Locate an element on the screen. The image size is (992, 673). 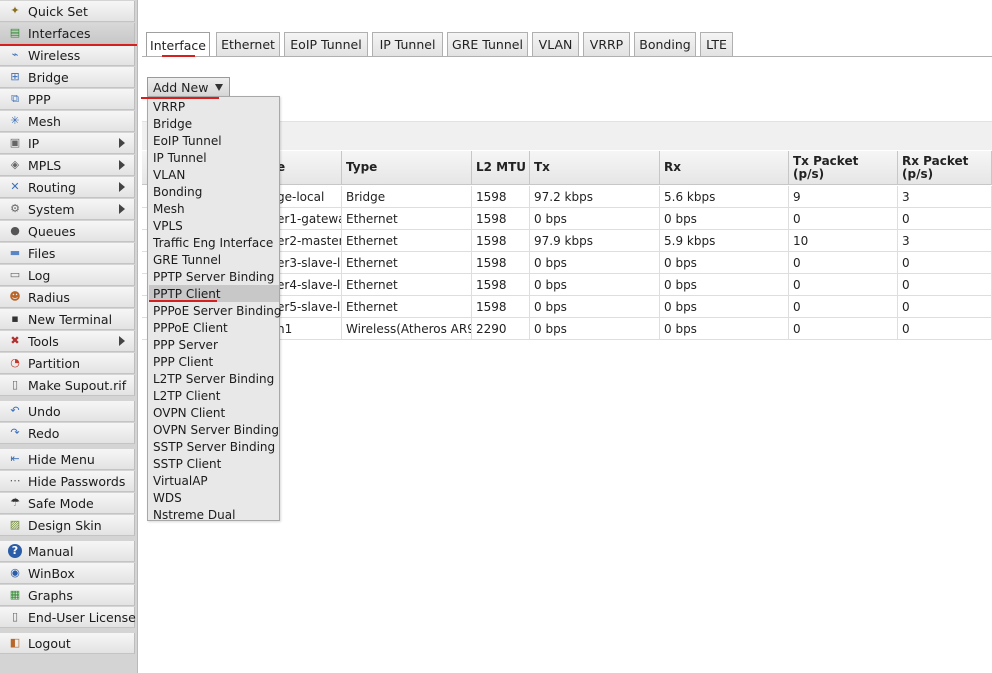
sidebar-item-hide-menu: ⇤ Hide Menu is located at coordinates (67, 459).